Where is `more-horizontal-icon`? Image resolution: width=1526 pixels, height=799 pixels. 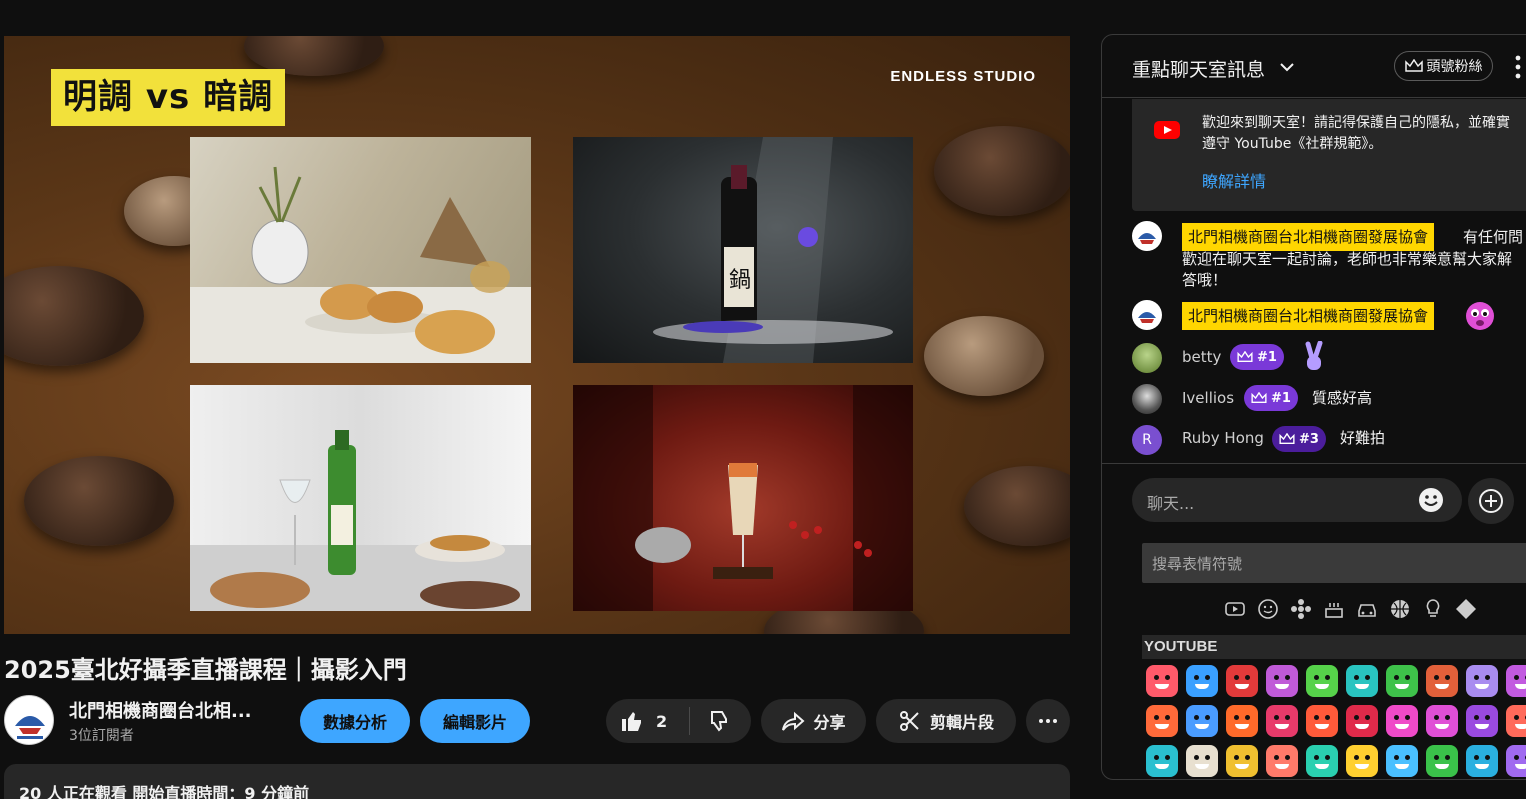
more-horizontal-icon is located at coordinates (1048, 721).